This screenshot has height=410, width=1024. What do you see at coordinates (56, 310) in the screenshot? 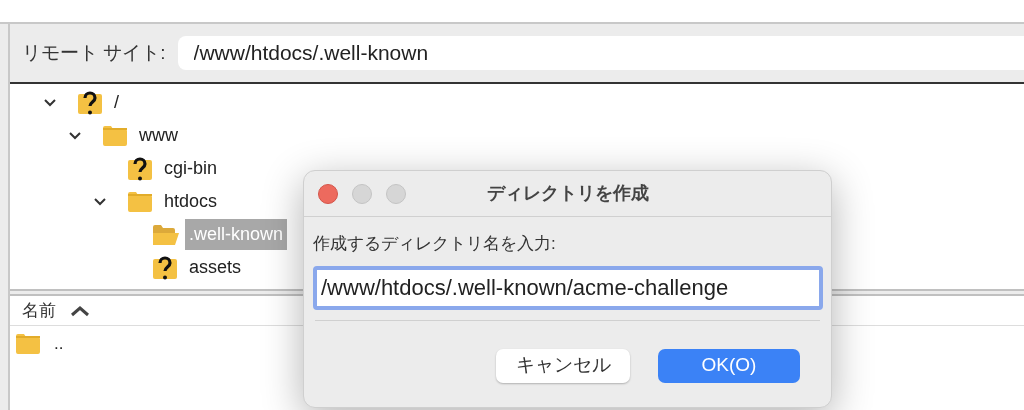
I see `column-header: 名前` at bounding box center [56, 310].